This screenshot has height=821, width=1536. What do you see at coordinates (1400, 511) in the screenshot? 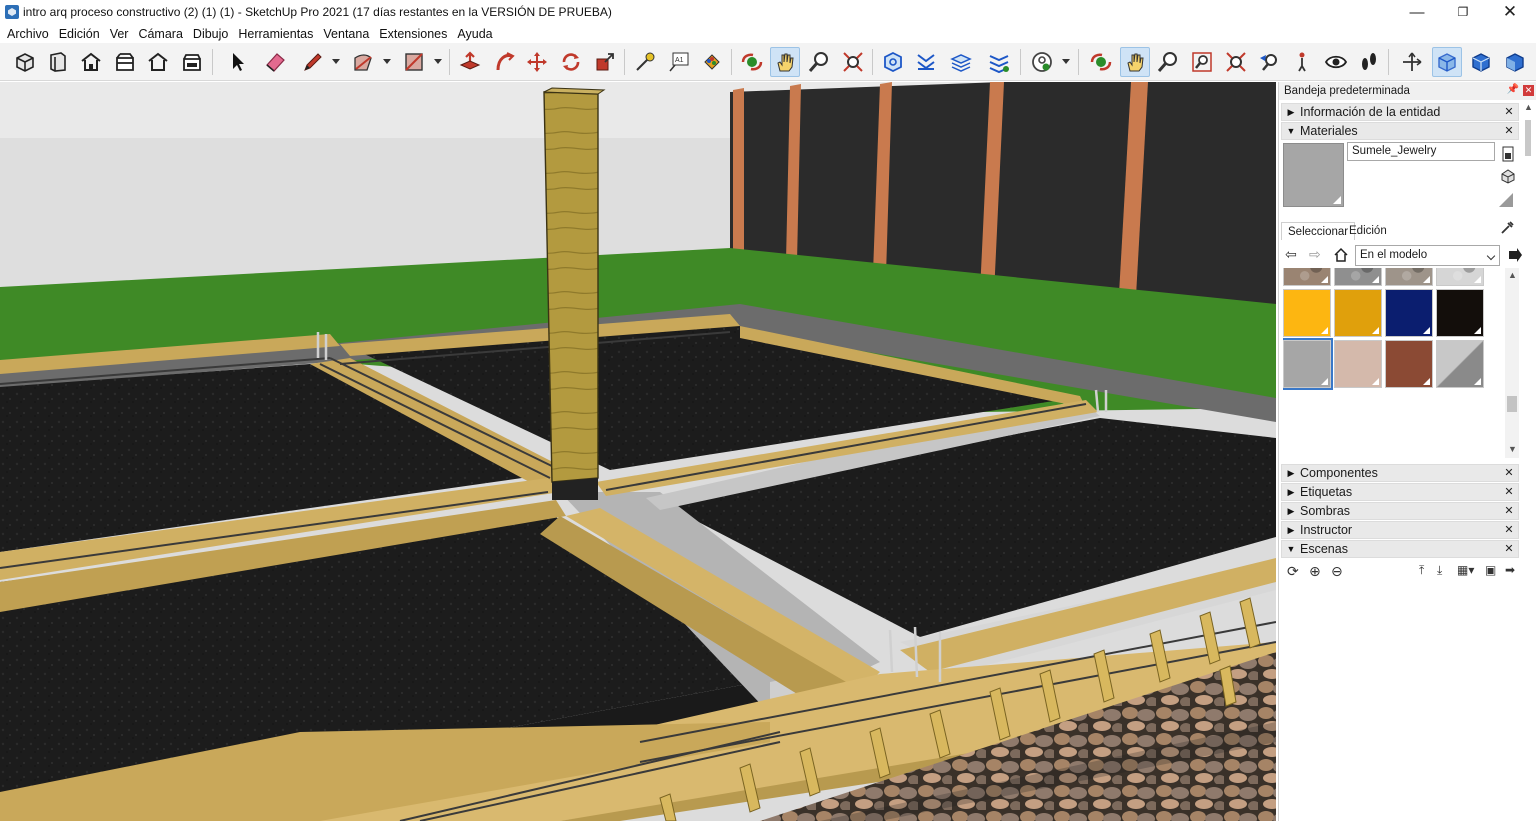
I see `panel-shadows: ▶ Sombras ✕` at bounding box center [1400, 511].